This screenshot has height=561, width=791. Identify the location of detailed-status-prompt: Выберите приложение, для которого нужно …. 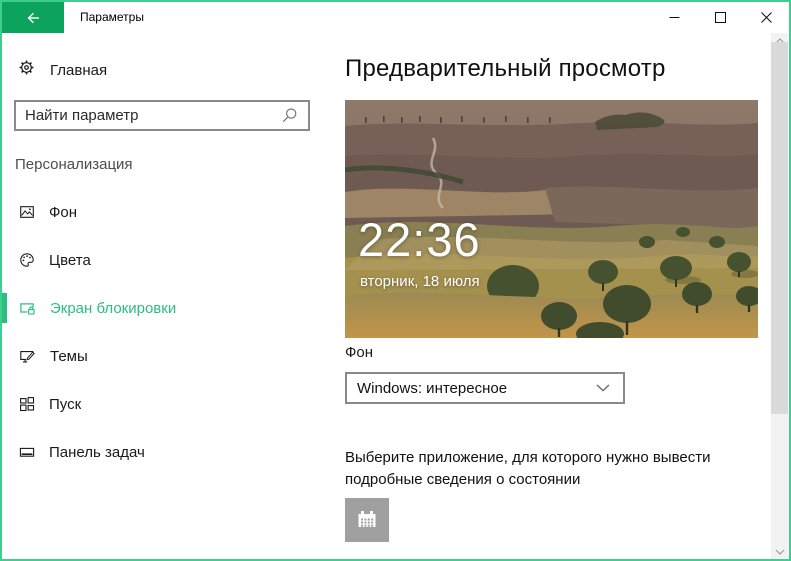
(528, 468).